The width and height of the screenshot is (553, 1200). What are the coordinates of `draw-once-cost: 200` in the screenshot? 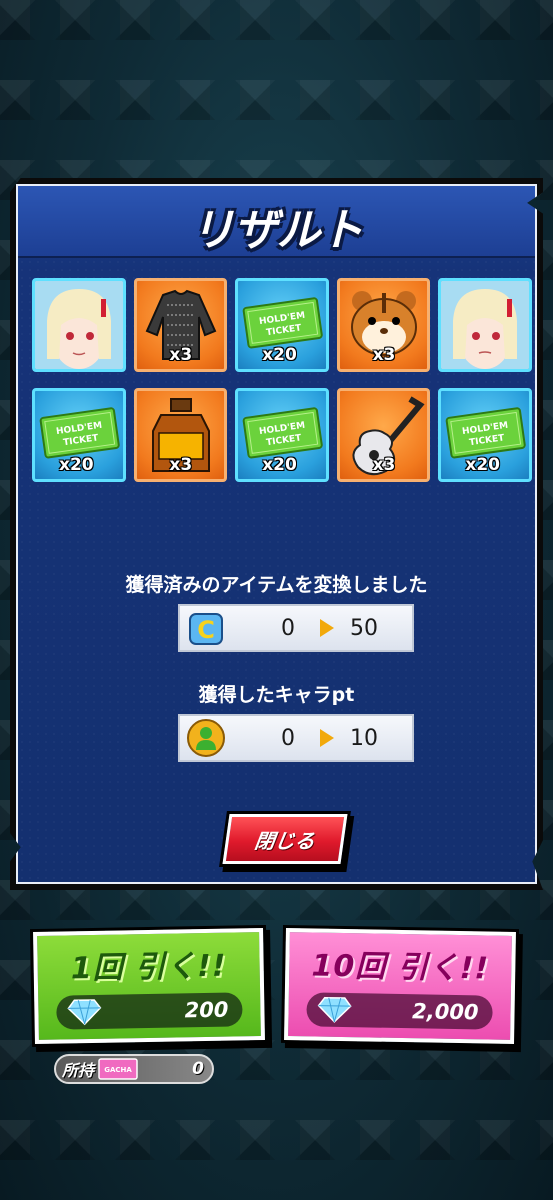 It's located at (149, 1011).